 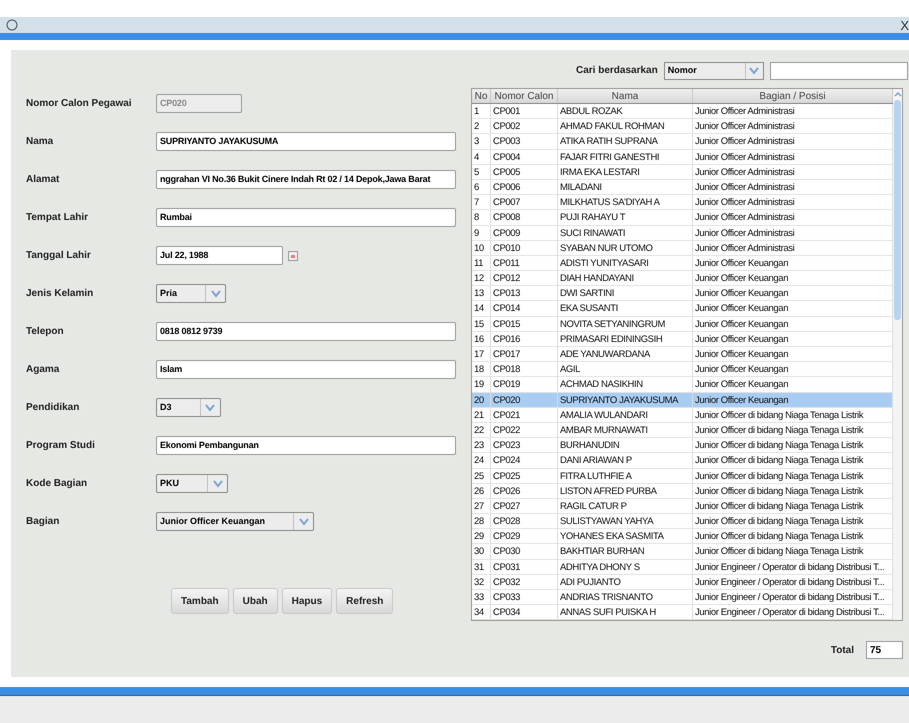 What do you see at coordinates (524, 293) in the screenshot?
I see `table-cell: CP013` at bounding box center [524, 293].